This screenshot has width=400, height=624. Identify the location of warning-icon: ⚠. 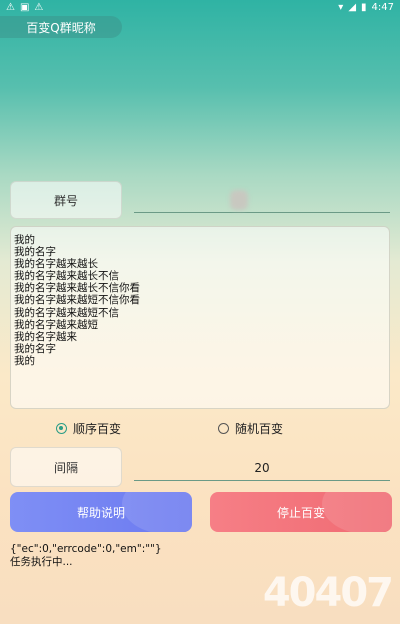
(10, 7).